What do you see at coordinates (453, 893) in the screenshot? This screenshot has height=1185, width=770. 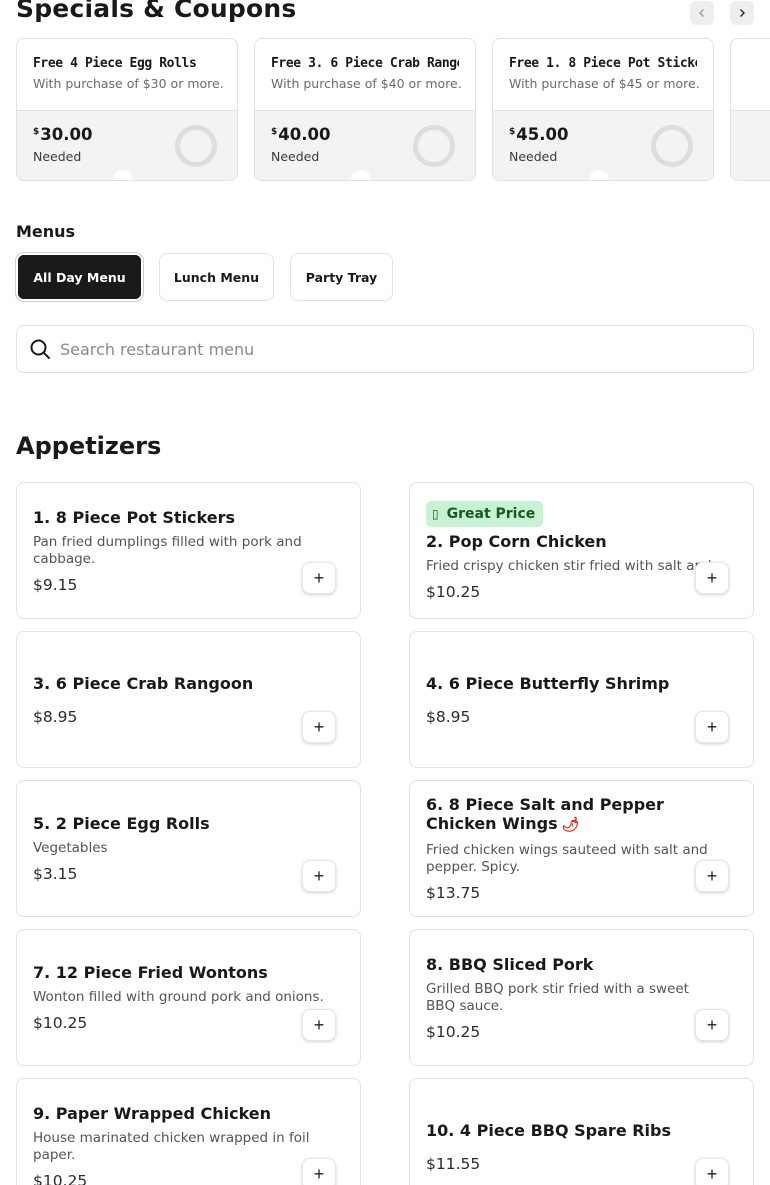 I see `item-price: $13.75` at bounding box center [453, 893].